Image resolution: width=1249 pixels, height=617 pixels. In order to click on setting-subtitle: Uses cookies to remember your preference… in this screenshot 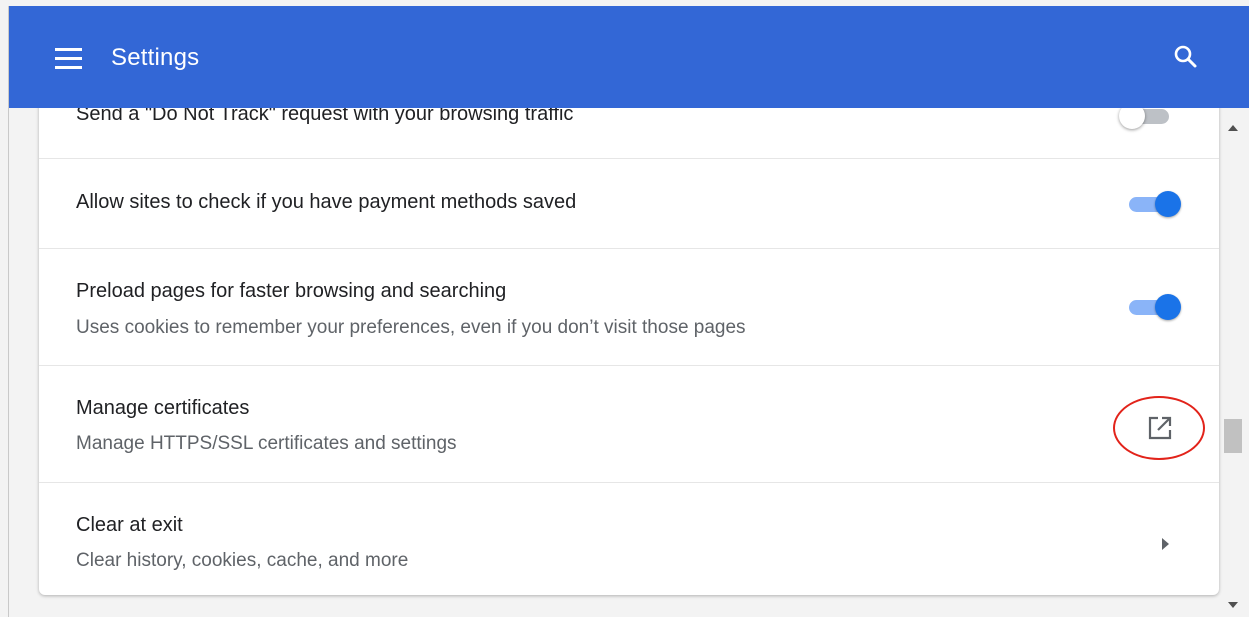, I will do `click(411, 327)`.